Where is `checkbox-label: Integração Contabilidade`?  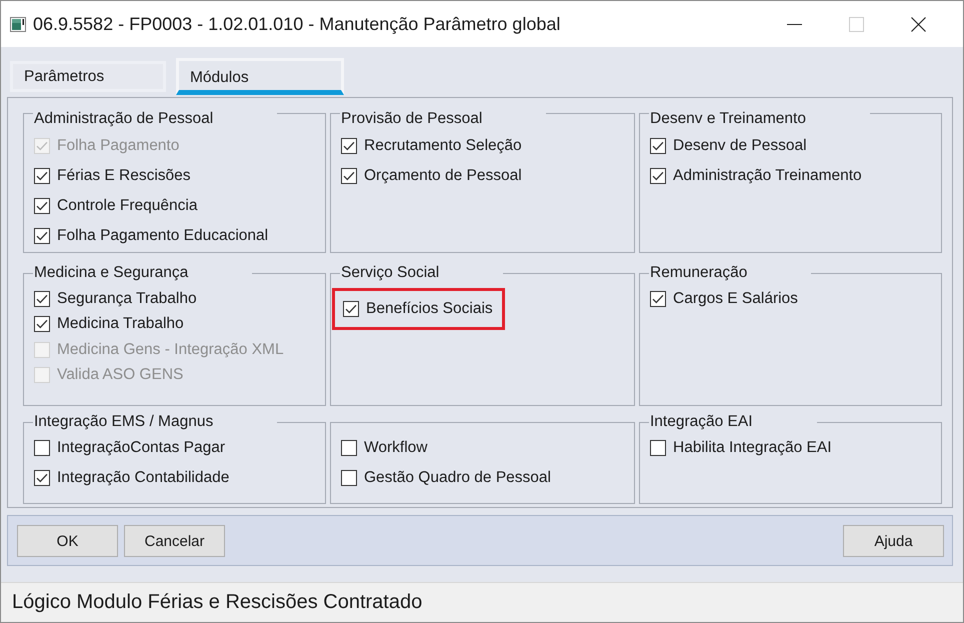 checkbox-label: Integração Contabilidade is located at coordinates (143, 478).